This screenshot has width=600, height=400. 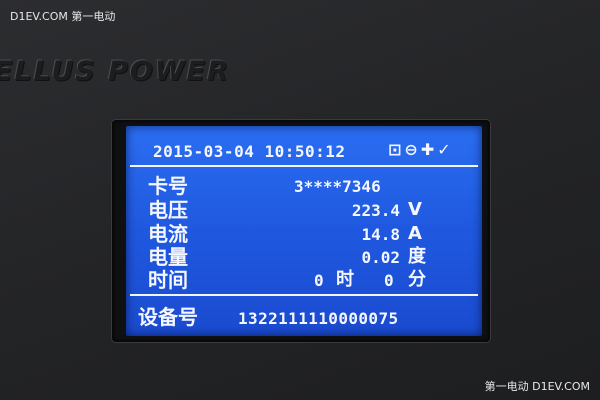 I want to click on device-number-label: 设备号, so click(x=168, y=317).